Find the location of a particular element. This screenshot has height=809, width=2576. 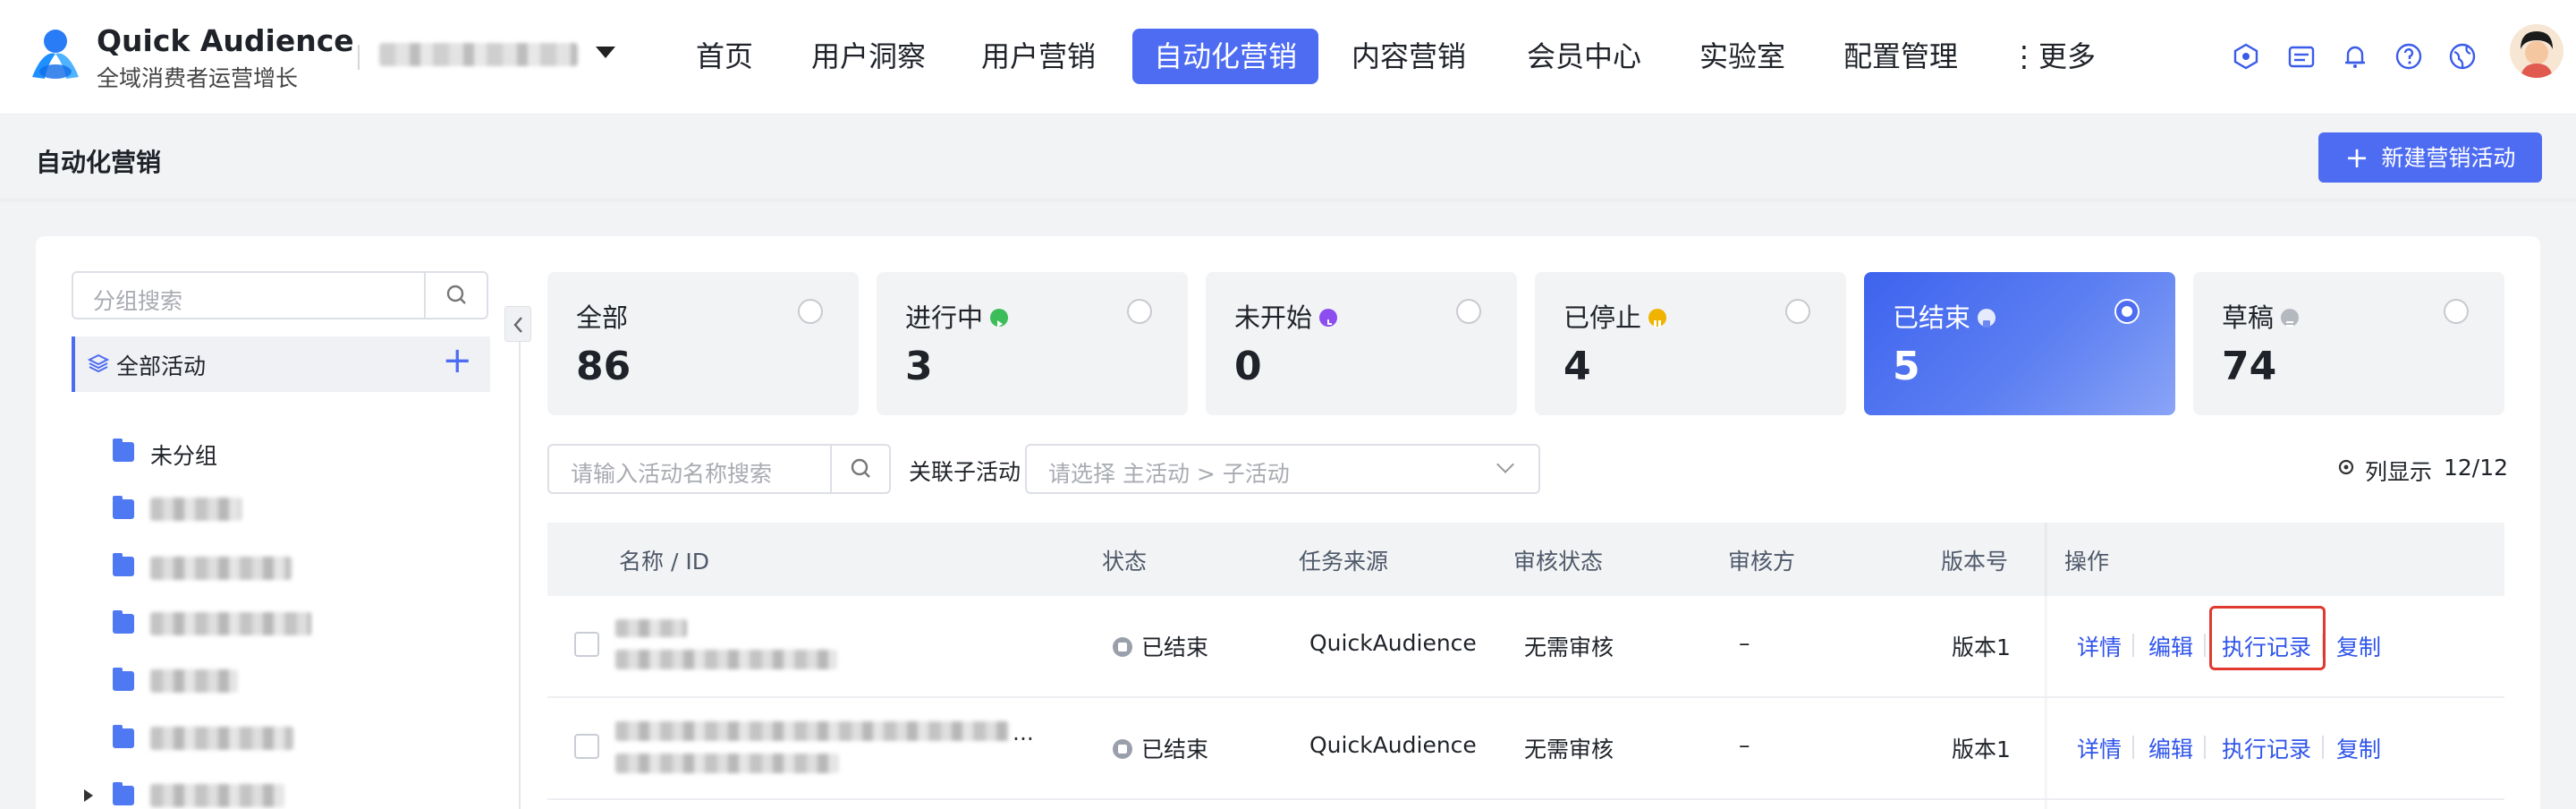

group-search-placeholder: 分组搜索 is located at coordinates (138, 301).